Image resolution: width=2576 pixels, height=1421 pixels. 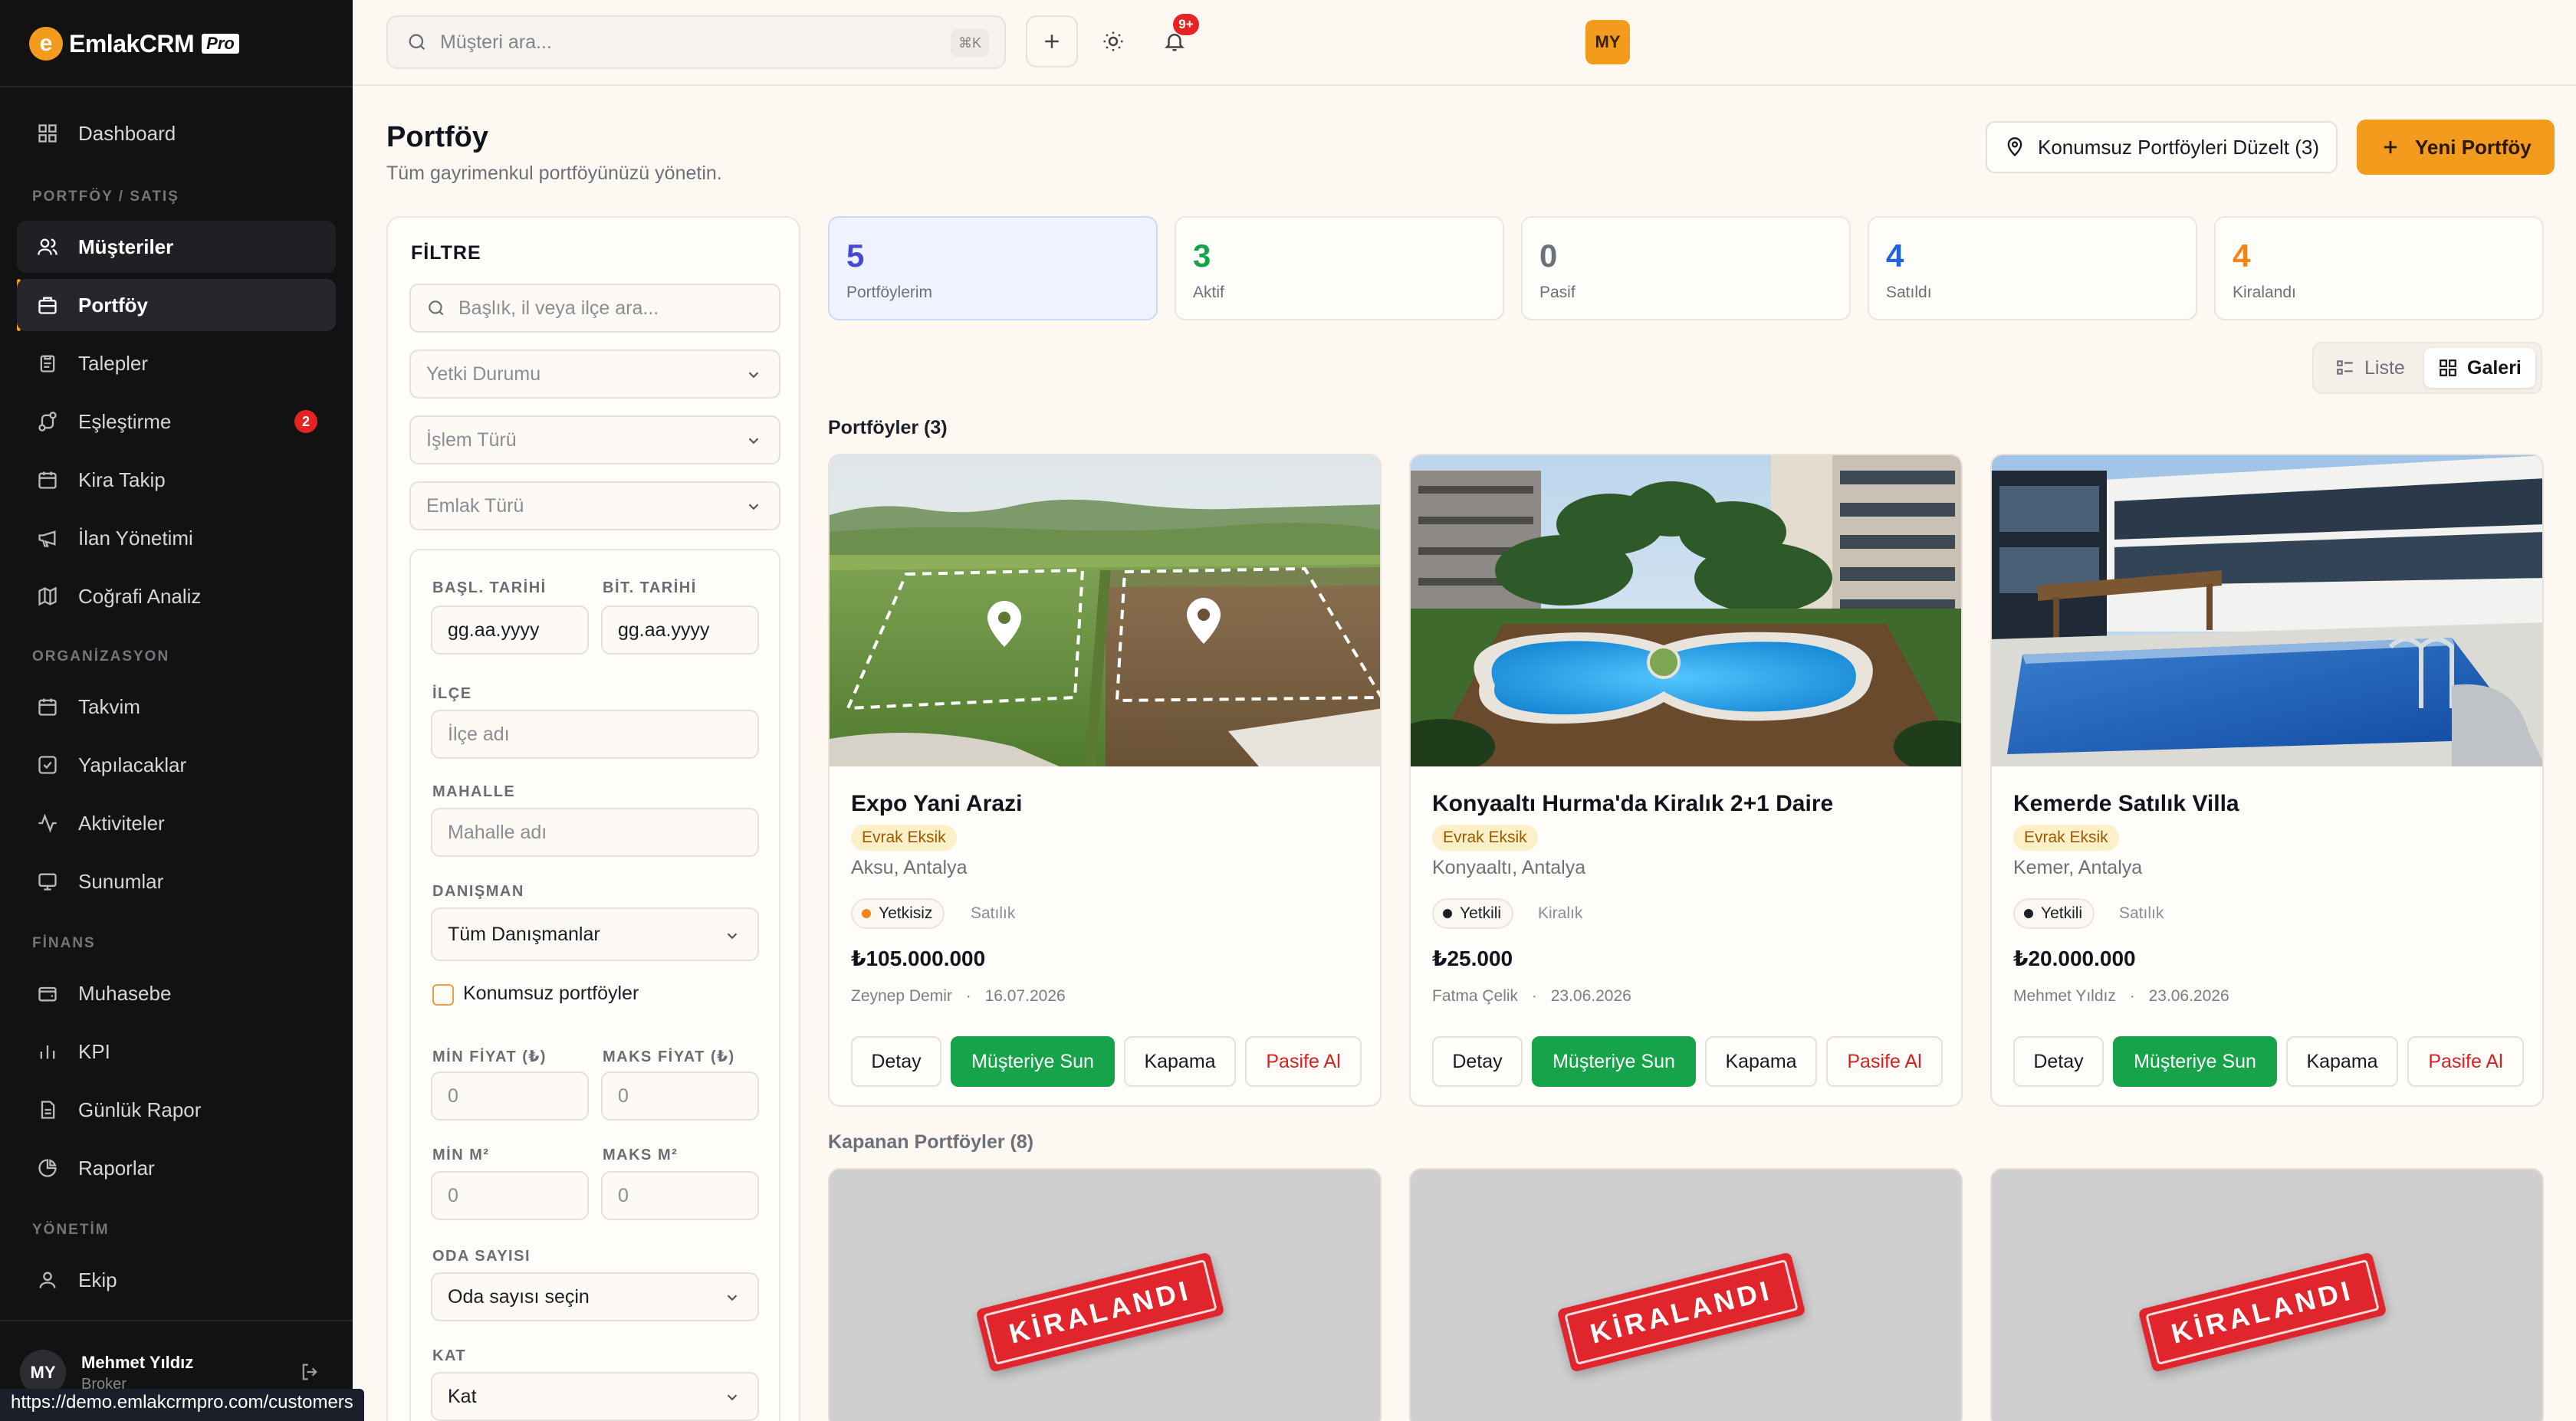 I want to click on theme-toggle-button, so click(x=1113, y=41).